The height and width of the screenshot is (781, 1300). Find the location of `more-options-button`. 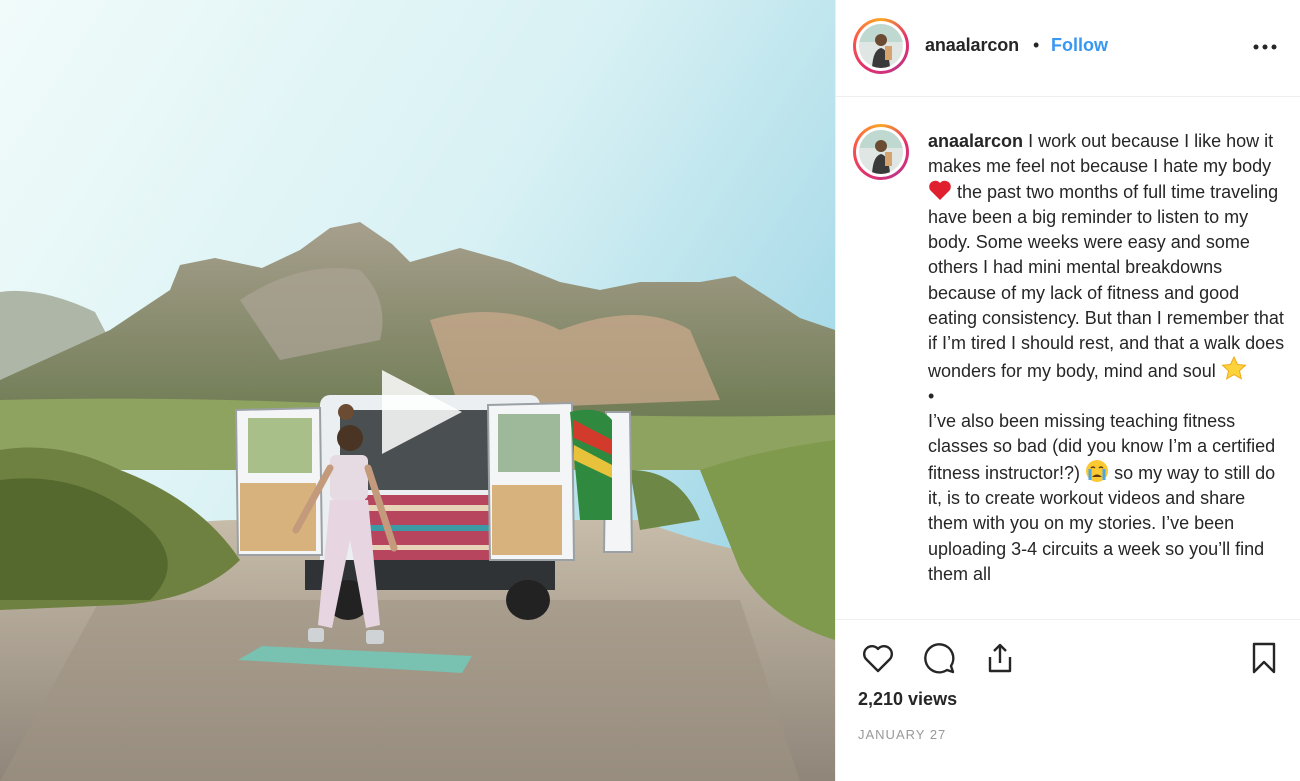

more-options-button is located at coordinates (1265, 47).